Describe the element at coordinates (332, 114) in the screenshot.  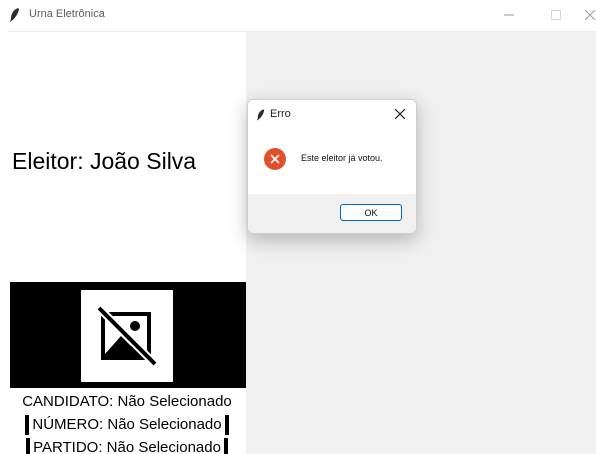
I see `dialog-title-bar: Erro` at that location.